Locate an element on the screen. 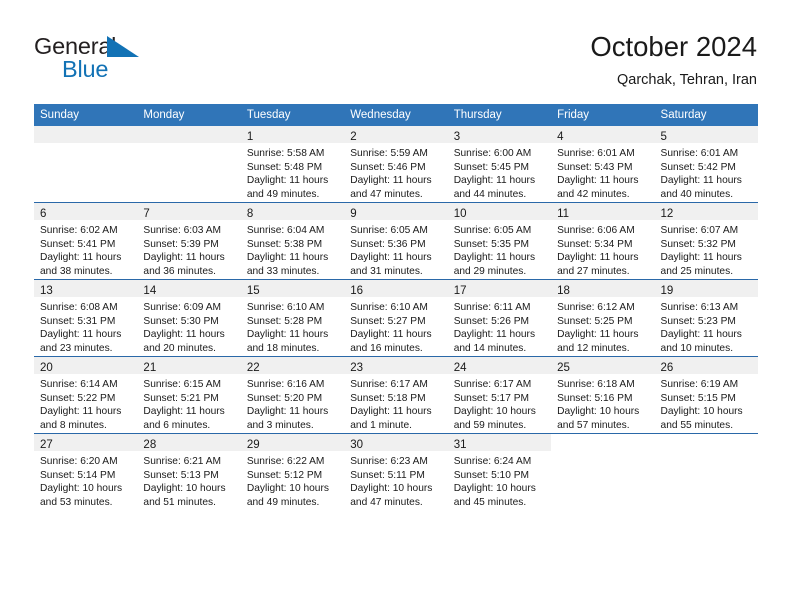 This screenshot has width=792, height=612. day-number: 8 is located at coordinates (250, 214).